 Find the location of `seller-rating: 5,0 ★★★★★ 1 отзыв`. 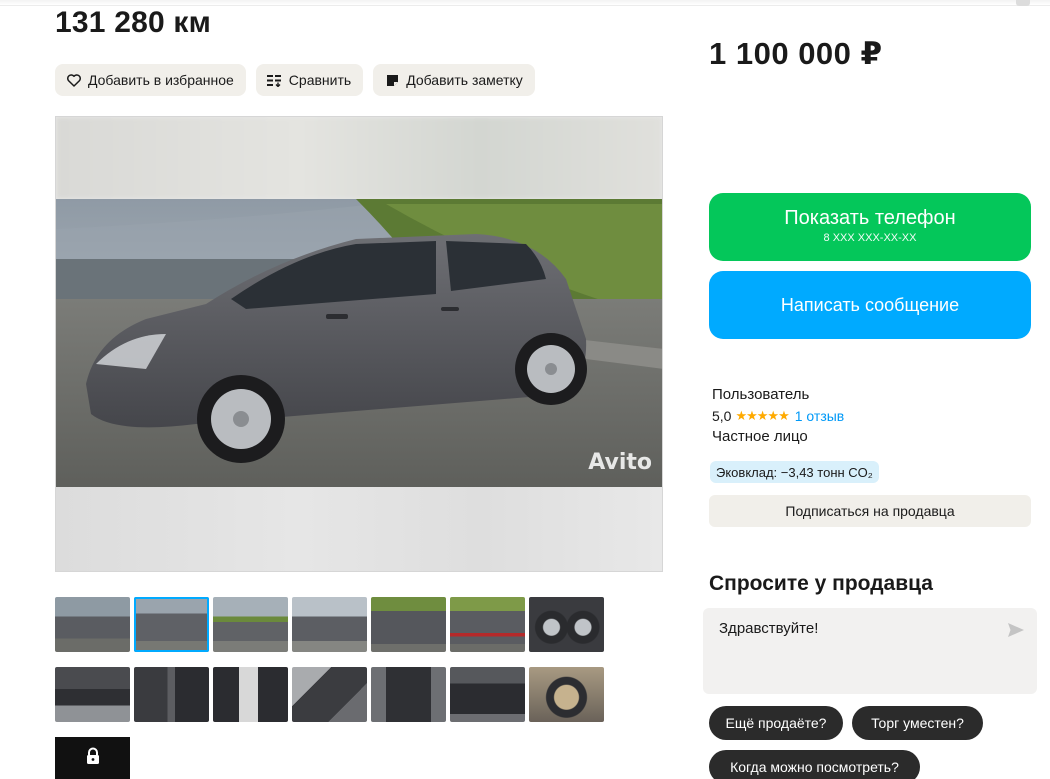

seller-rating: 5,0 ★★★★★ 1 отзыв is located at coordinates (778, 416).